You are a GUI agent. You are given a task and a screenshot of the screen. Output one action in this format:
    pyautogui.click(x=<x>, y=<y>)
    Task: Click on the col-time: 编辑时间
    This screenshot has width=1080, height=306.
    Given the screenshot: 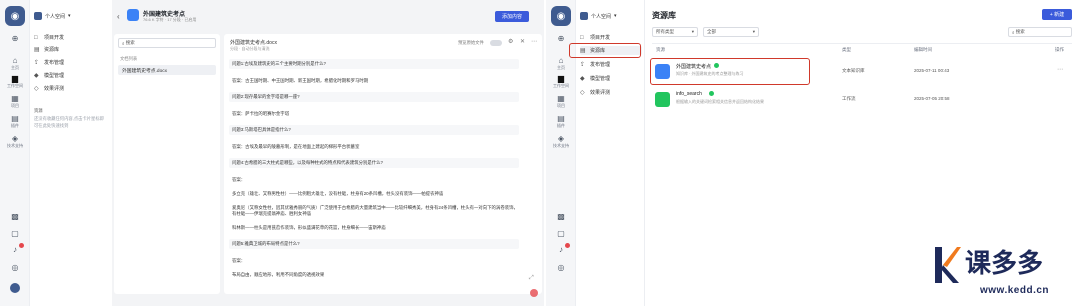 What is the action you would take?
    pyautogui.click(x=923, y=49)
    